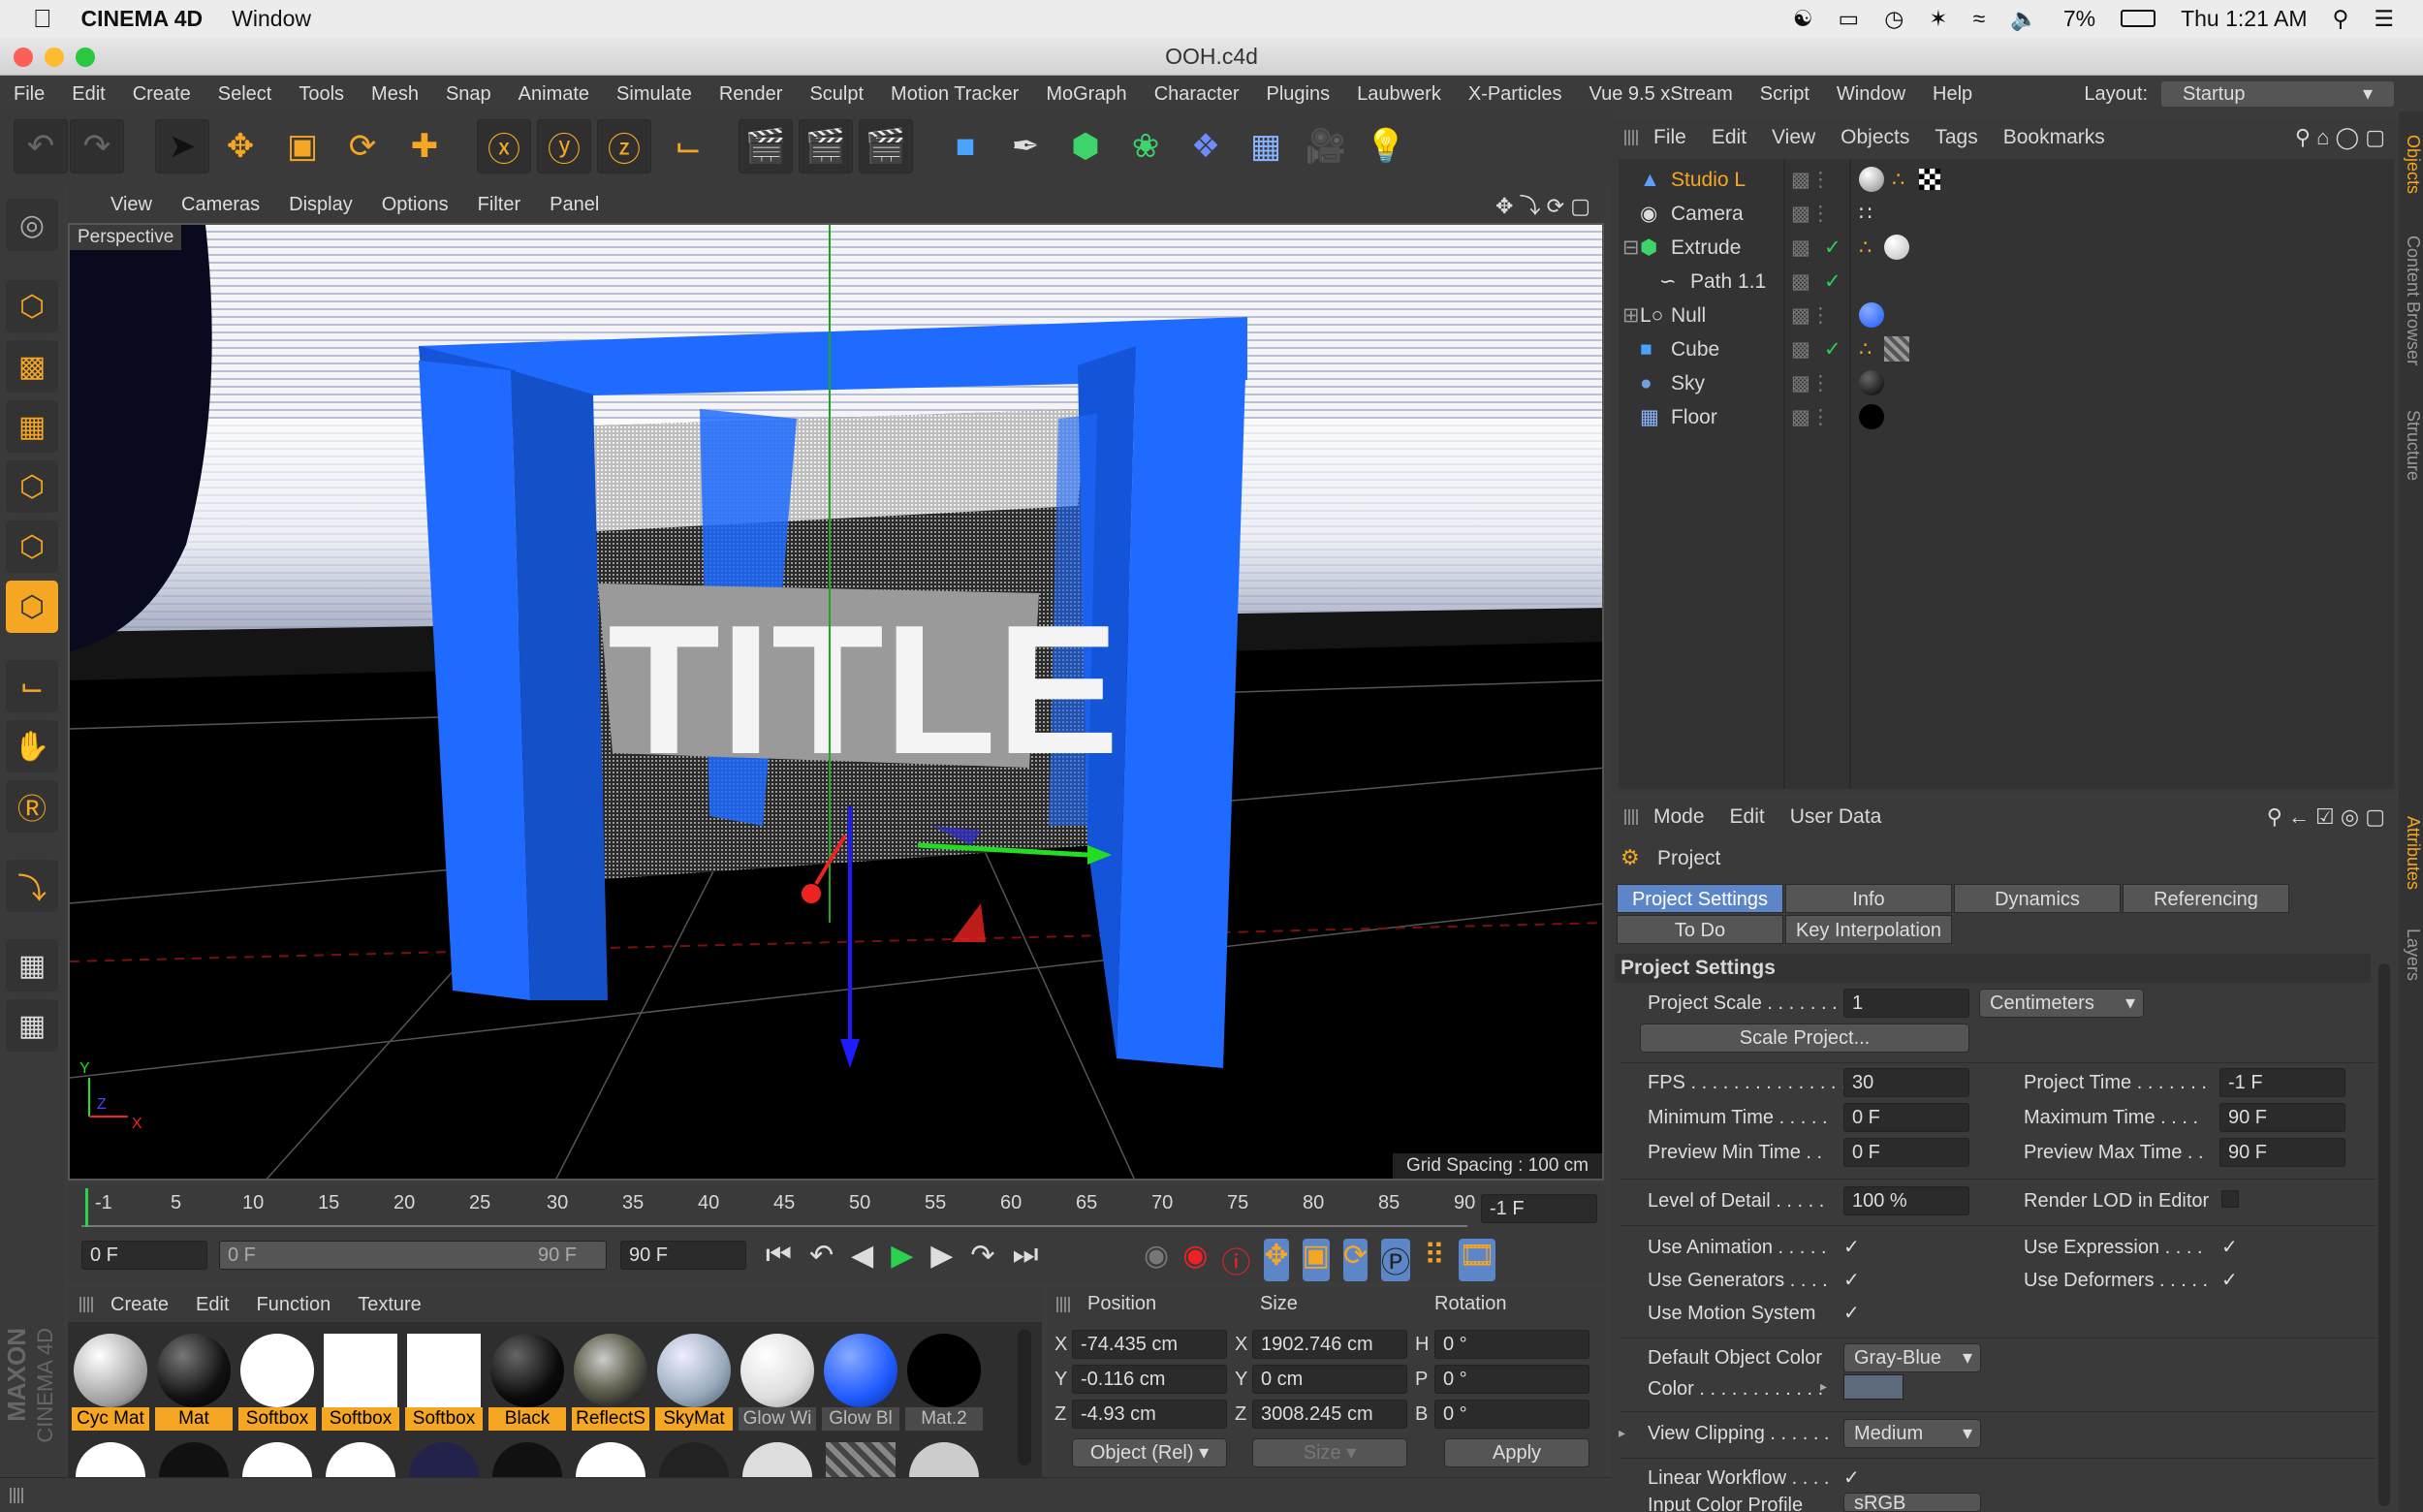  What do you see at coordinates (41, 146) in the screenshot?
I see `undo-icon: ↶` at bounding box center [41, 146].